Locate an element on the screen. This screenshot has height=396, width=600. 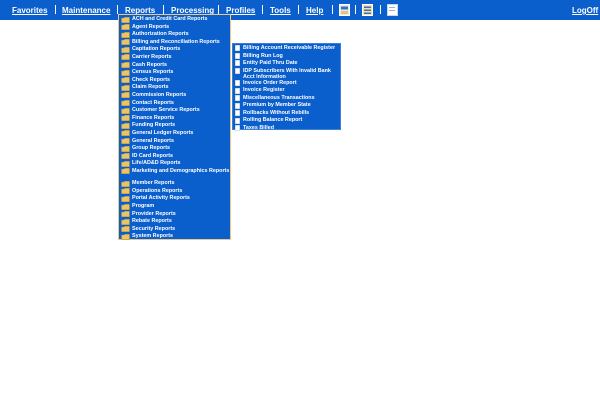
billing-submenu-item: Rolling Balance Report is located at coordinates (286, 121).